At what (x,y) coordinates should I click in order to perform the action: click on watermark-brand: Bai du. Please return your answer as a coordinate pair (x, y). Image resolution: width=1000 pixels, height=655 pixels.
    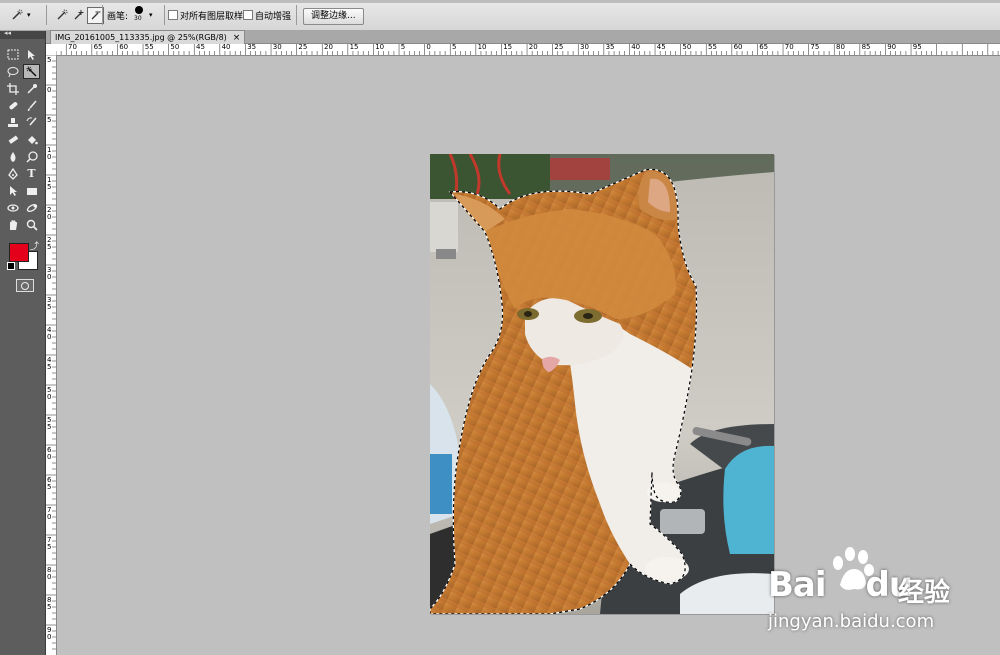
    Looking at the image, I should click on (840, 585).